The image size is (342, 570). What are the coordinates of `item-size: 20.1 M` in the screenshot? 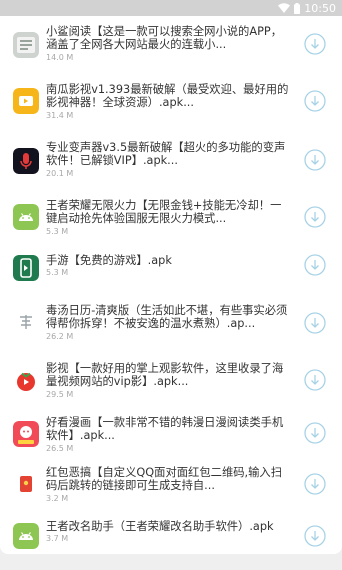 It's located at (60, 173).